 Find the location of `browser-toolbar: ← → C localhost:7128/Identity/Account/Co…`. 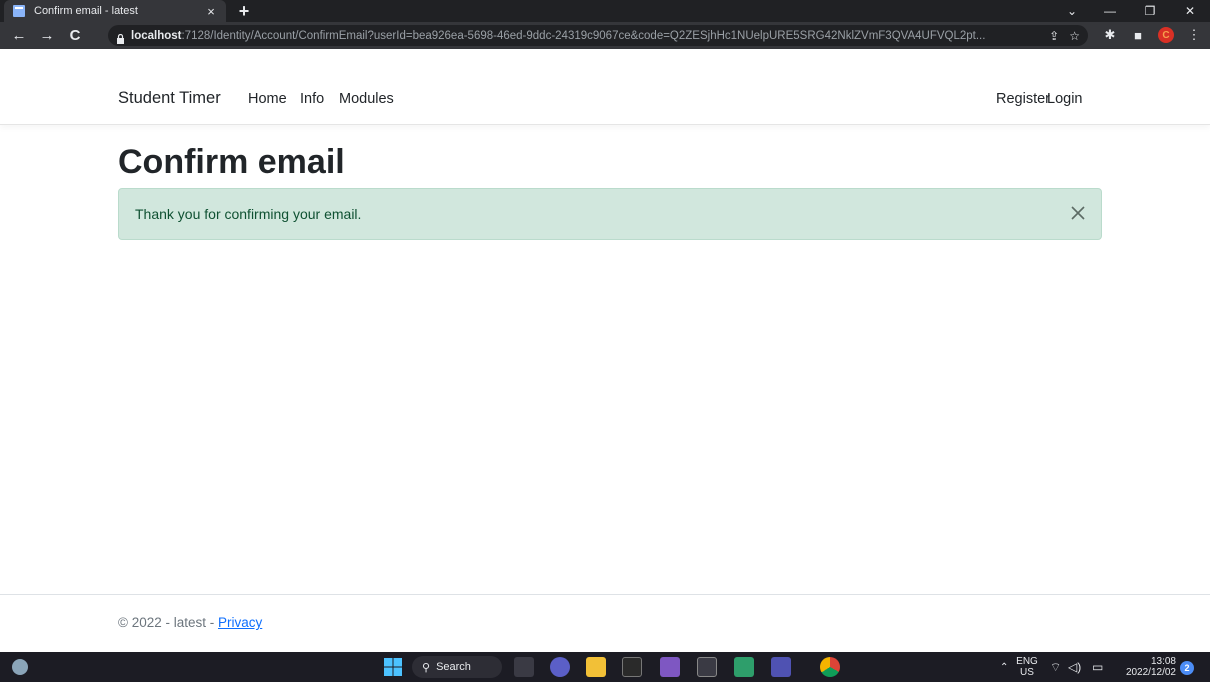

browser-toolbar: ← → C localhost:7128/Identity/Account/Co… is located at coordinates (605, 35).